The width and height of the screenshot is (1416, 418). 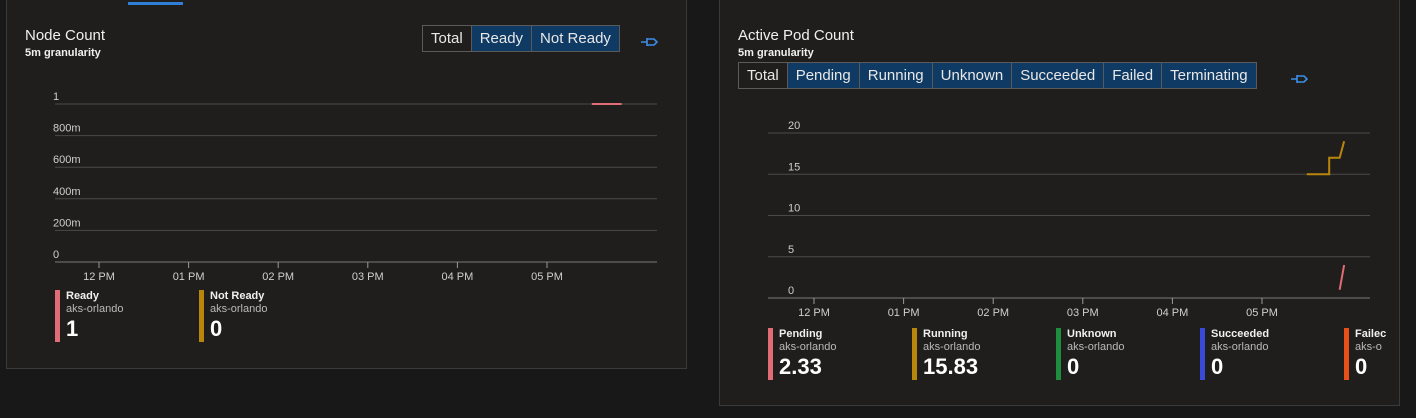 What do you see at coordinates (794, 167) in the screenshot?
I see `y-tick-label: 15` at bounding box center [794, 167].